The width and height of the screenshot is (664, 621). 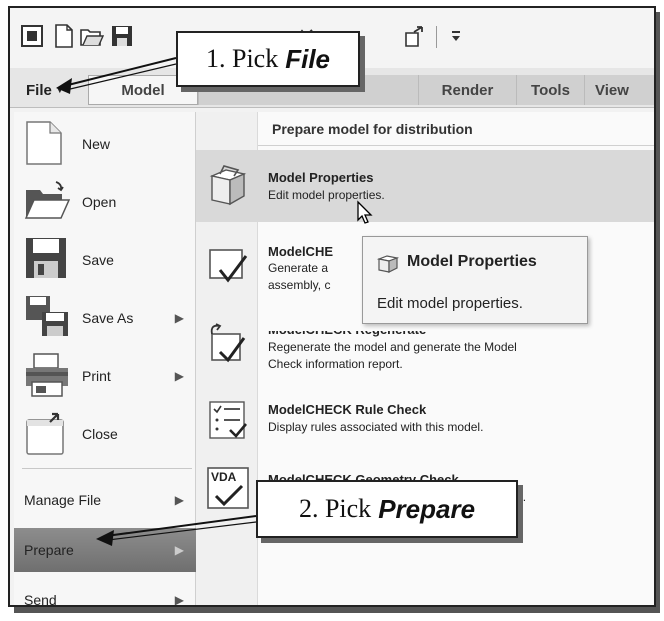 What do you see at coordinates (96, 376) in the screenshot?
I see `menu-item-label: Print` at bounding box center [96, 376].